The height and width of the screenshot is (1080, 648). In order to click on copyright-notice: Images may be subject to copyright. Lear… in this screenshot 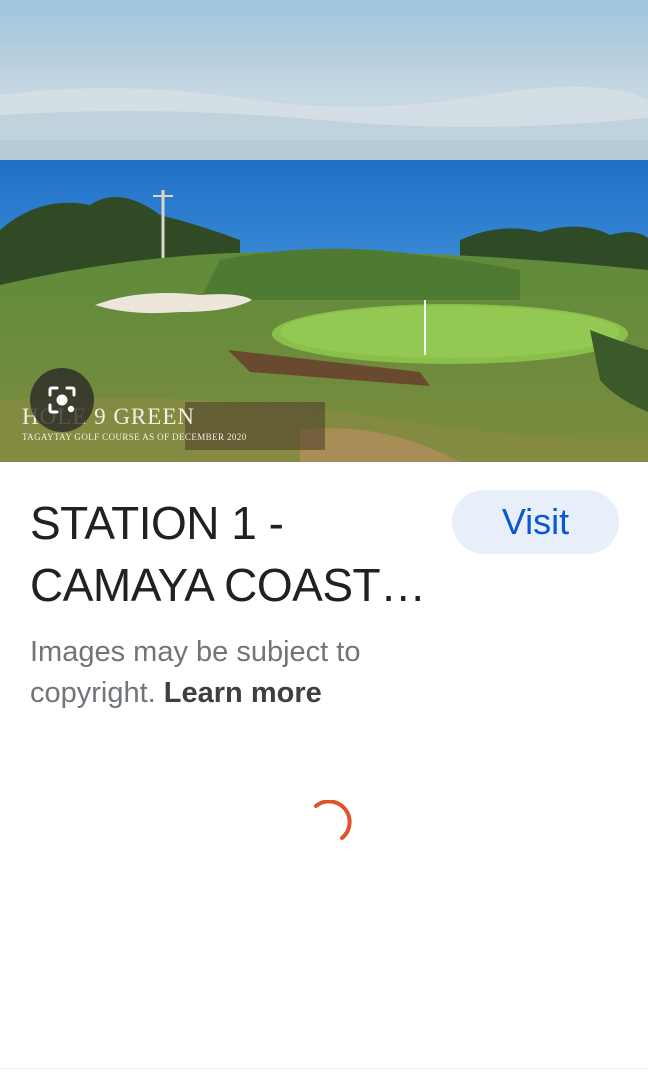, I will do `click(240, 673)`.